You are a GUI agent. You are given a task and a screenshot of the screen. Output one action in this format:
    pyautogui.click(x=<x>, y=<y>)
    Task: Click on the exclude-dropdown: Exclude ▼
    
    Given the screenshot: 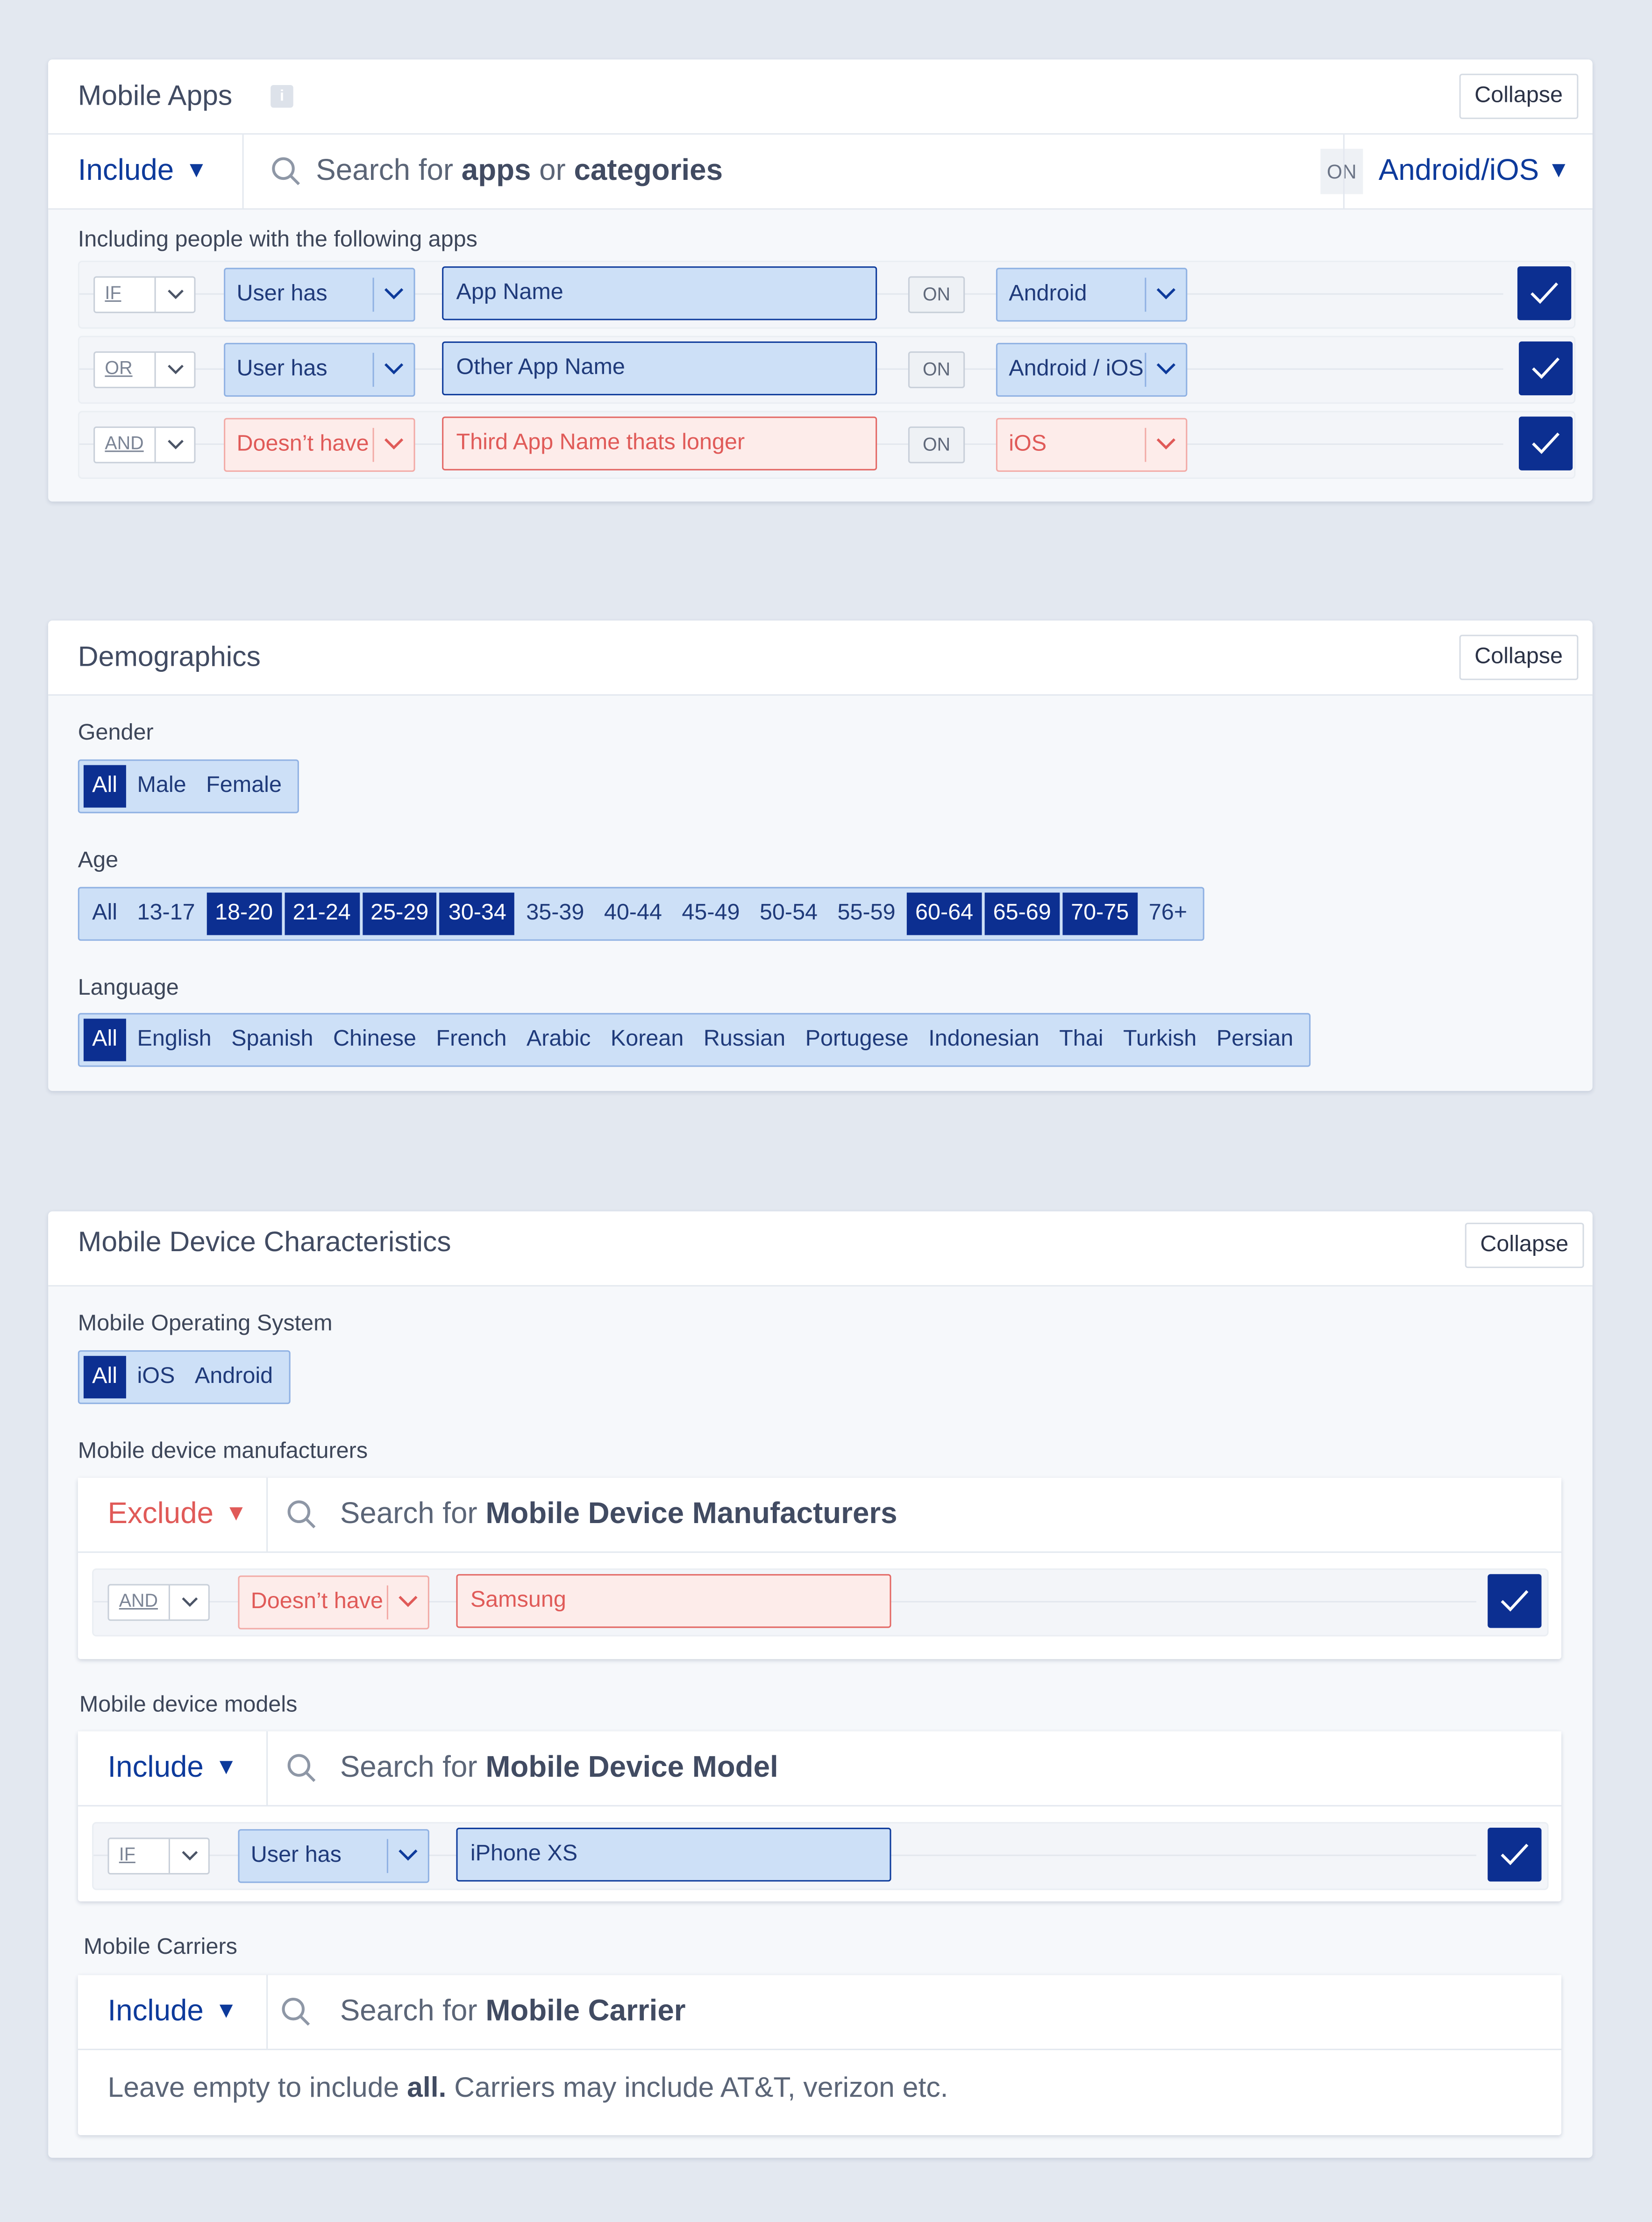 What is the action you would take?
    pyautogui.click(x=173, y=1515)
    